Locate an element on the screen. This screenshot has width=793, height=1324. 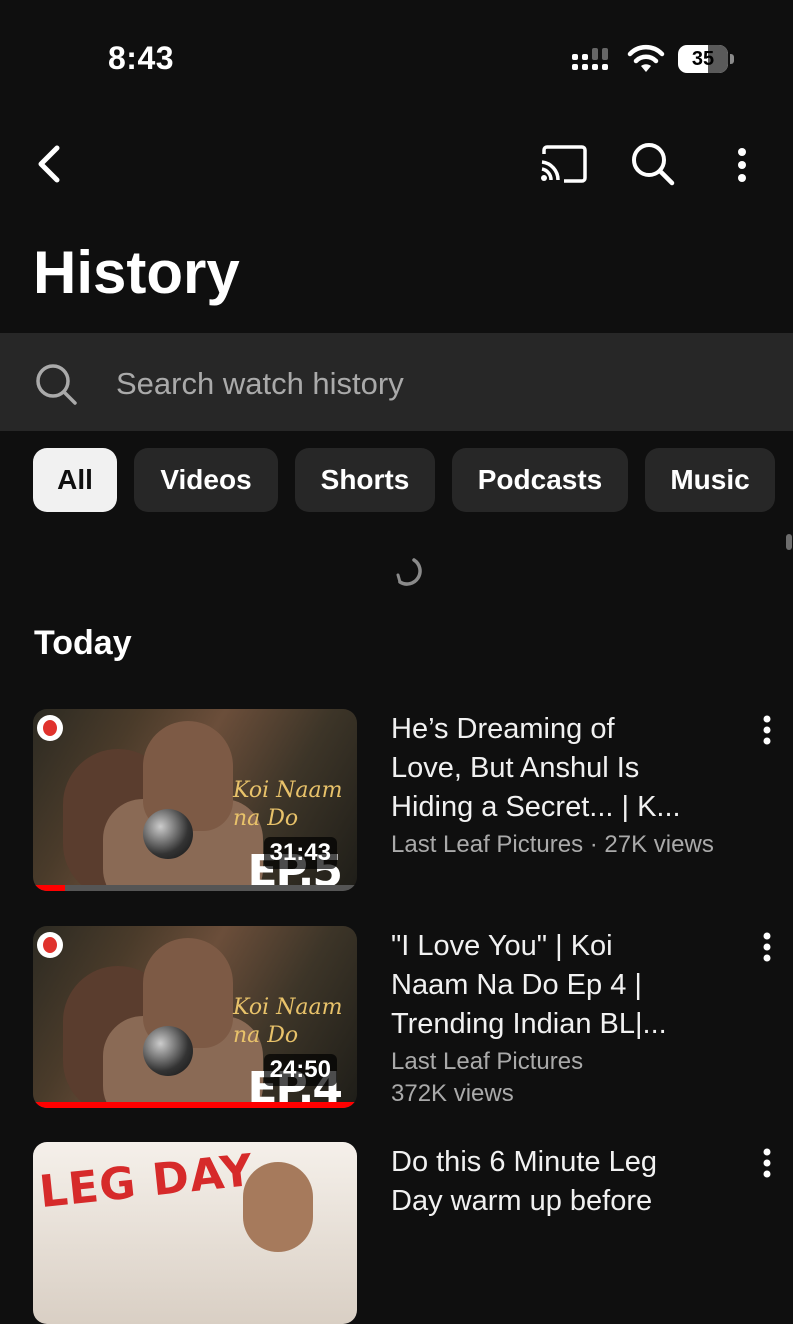
chip-all: All is located at coordinates (75, 480).